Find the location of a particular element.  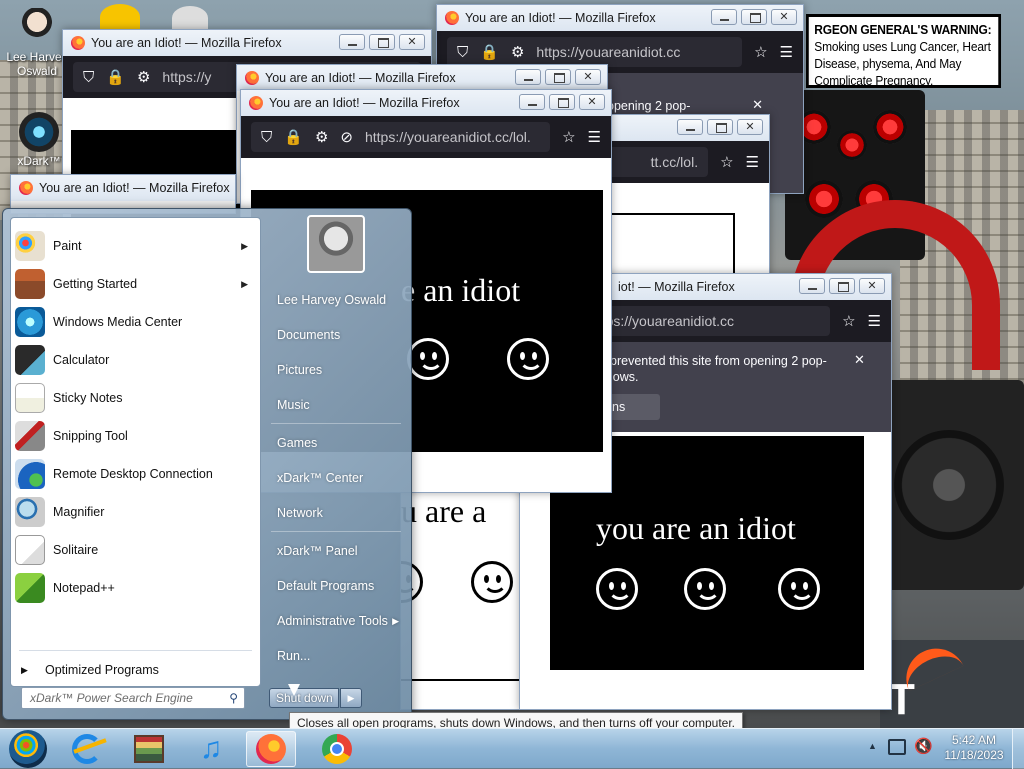

link-user: Lee Harvey Oswald is located at coordinates (336, 300).